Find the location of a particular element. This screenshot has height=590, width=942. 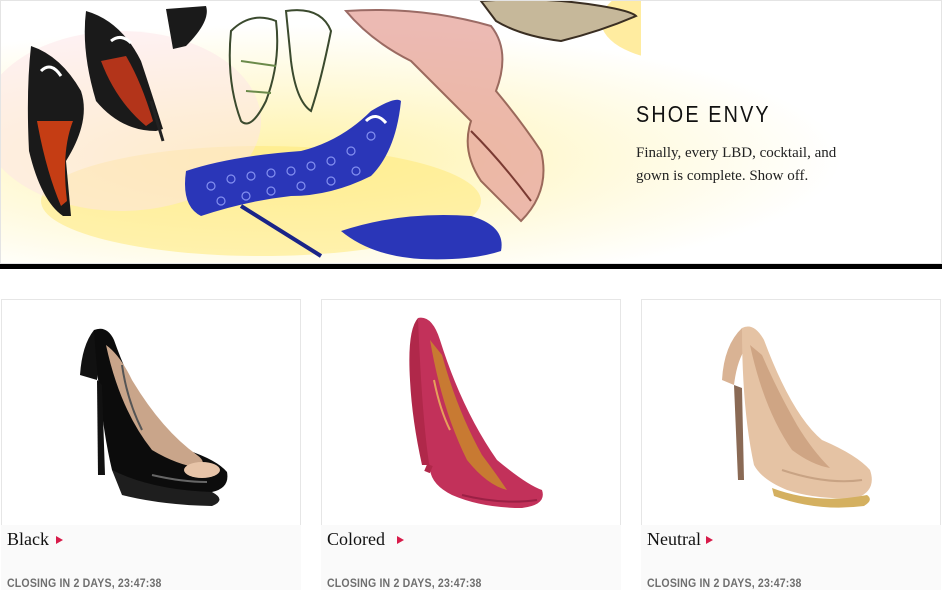

hero-title: SHOE ENVY is located at coordinates (703, 114).